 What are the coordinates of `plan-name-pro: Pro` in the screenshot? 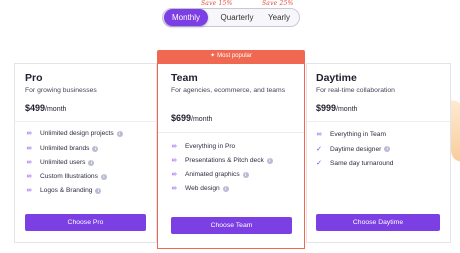 It's located at (34, 78).